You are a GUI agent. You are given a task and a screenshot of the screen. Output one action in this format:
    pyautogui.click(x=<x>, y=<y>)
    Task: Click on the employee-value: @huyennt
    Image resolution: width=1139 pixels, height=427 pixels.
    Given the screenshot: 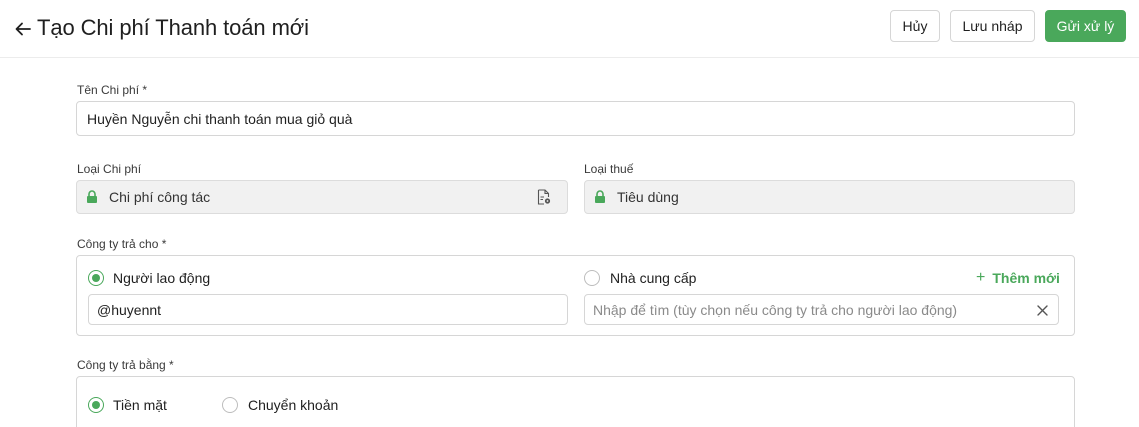 What is the action you would take?
    pyautogui.click(x=129, y=309)
    